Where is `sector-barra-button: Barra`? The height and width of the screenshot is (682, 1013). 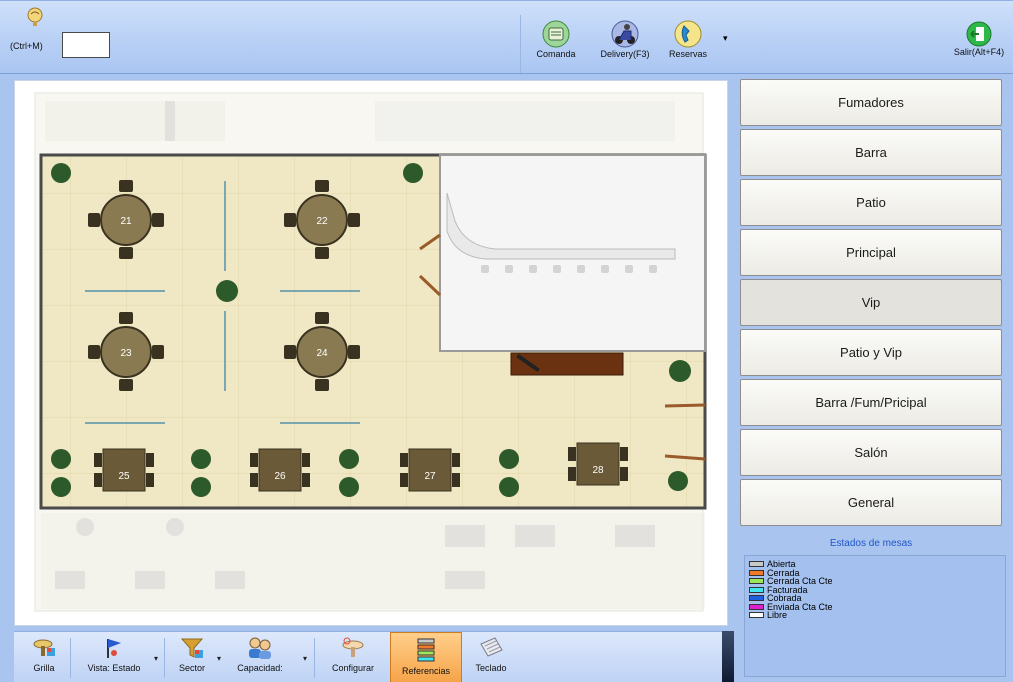 sector-barra-button: Barra is located at coordinates (871, 152).